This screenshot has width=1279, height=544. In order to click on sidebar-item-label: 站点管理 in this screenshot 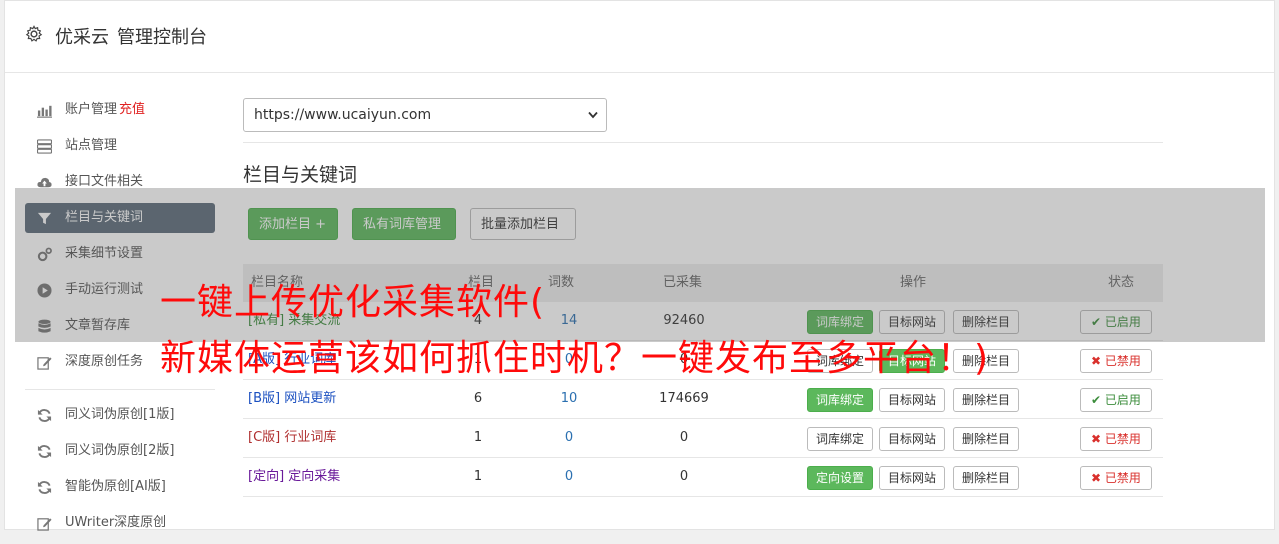, I will do `click(91, 145)`.